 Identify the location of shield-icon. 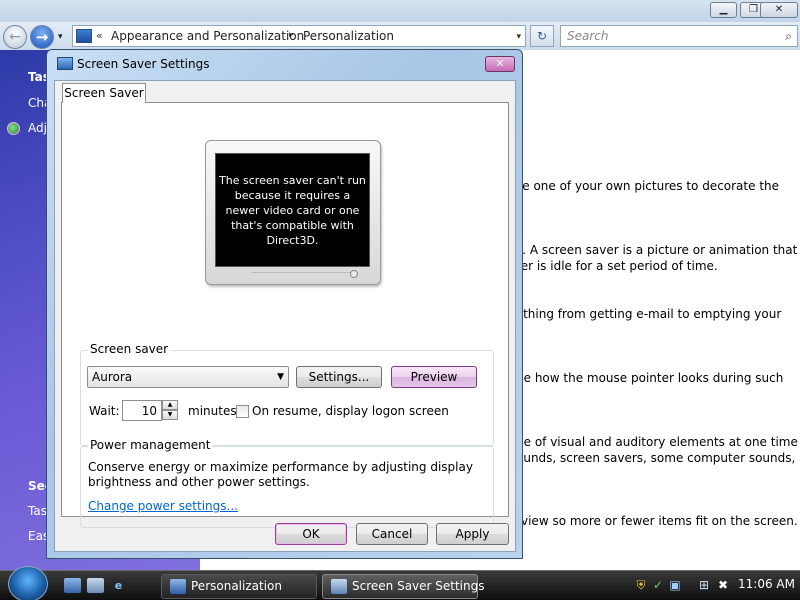
(13, 128).